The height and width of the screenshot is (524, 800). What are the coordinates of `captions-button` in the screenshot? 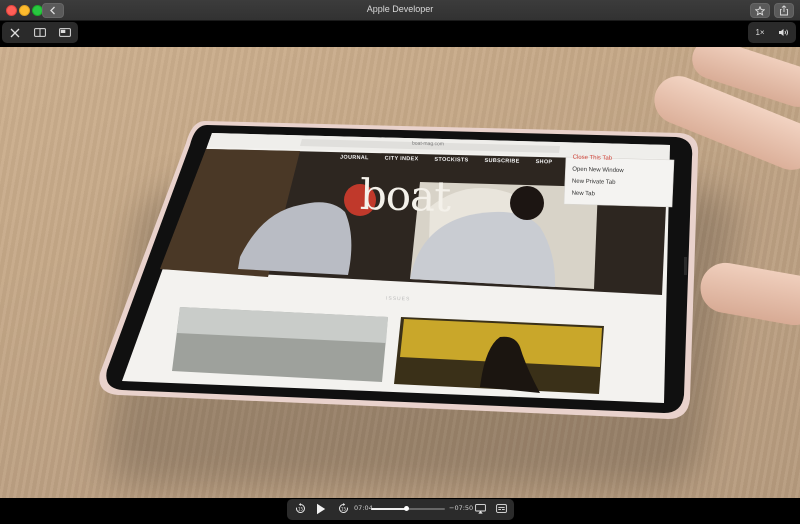 It's located at (501, 508).